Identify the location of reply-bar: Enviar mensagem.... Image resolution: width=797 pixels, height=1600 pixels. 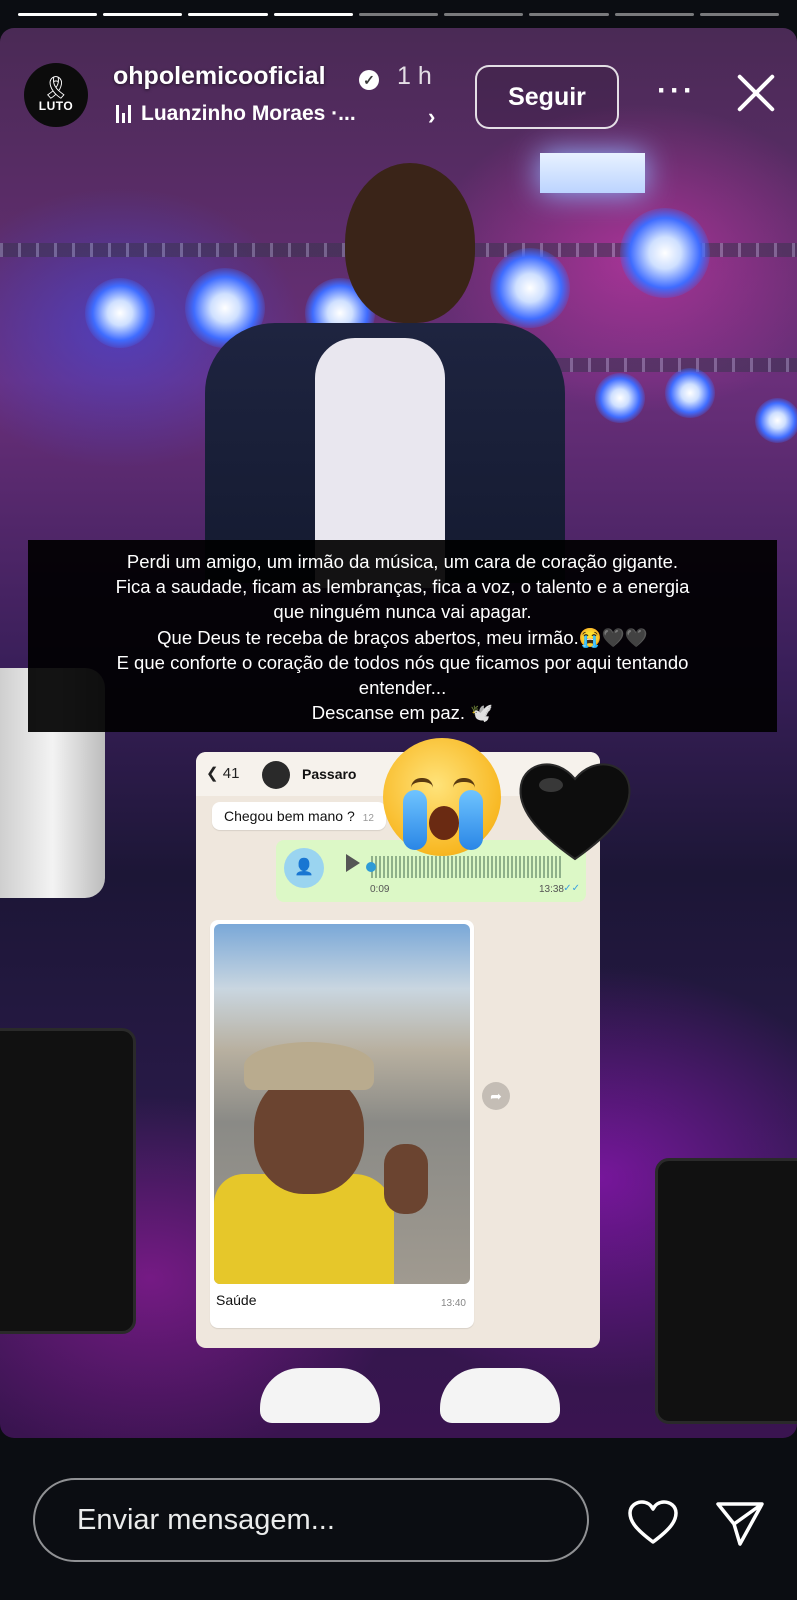
(398, 1519).